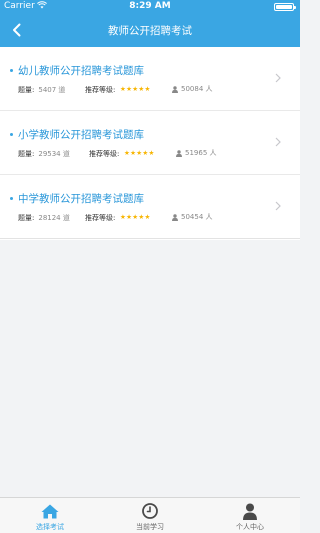  Describe the element at coordinates (54, 154) in the screenshot. I see `count-value: 29534 道` at that location.